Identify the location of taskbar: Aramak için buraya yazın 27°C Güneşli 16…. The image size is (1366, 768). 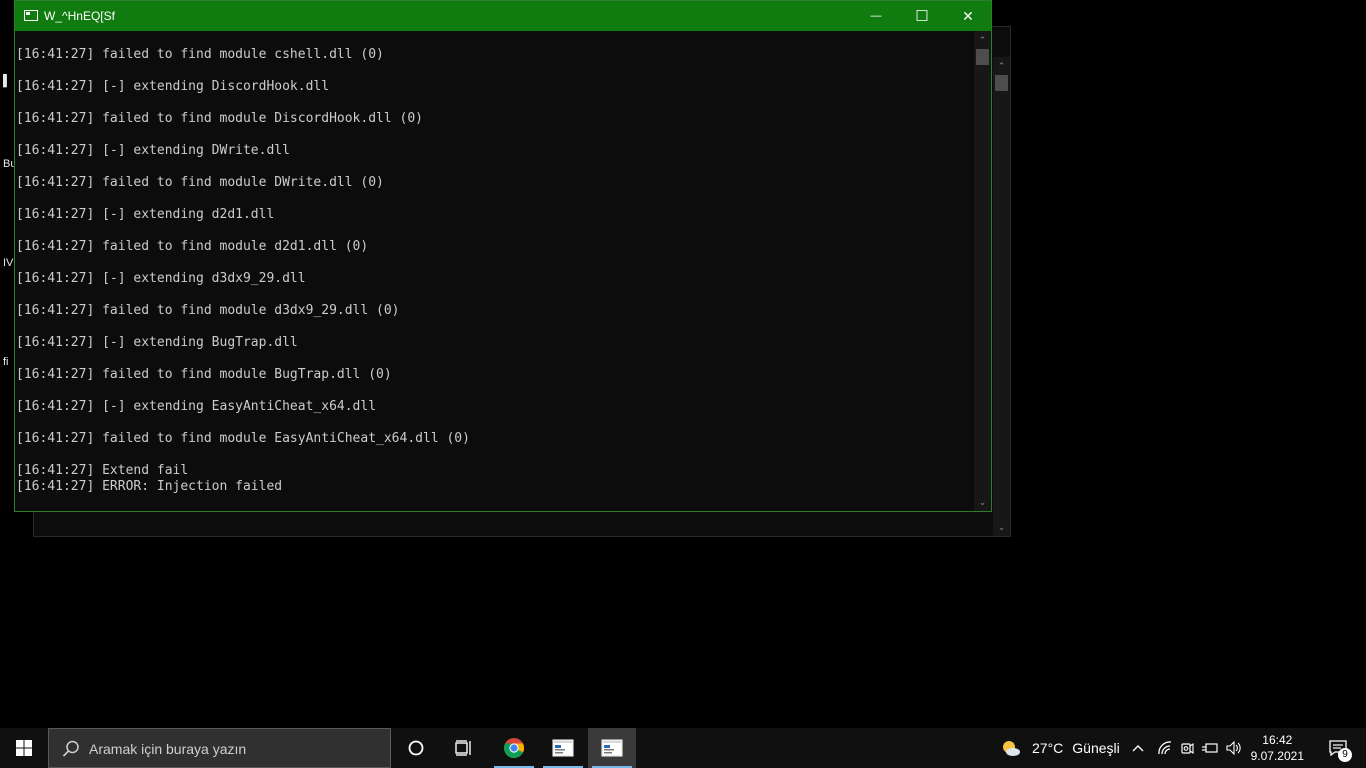
(683, 748).